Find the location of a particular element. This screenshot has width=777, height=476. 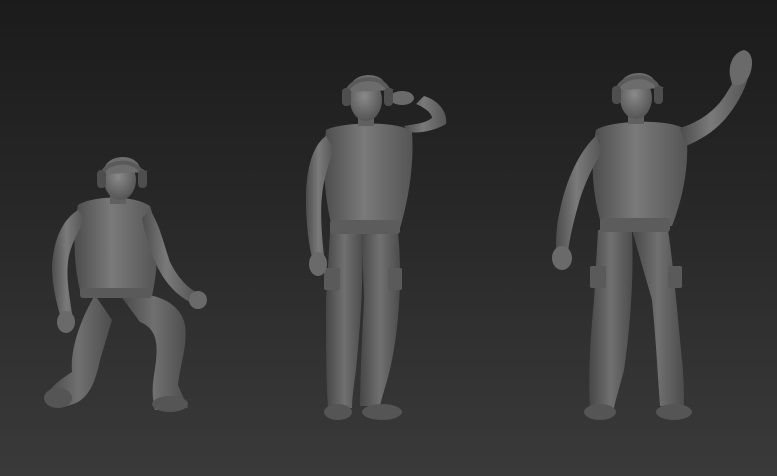

figure-kneeling is located at coordinates (125, 284).